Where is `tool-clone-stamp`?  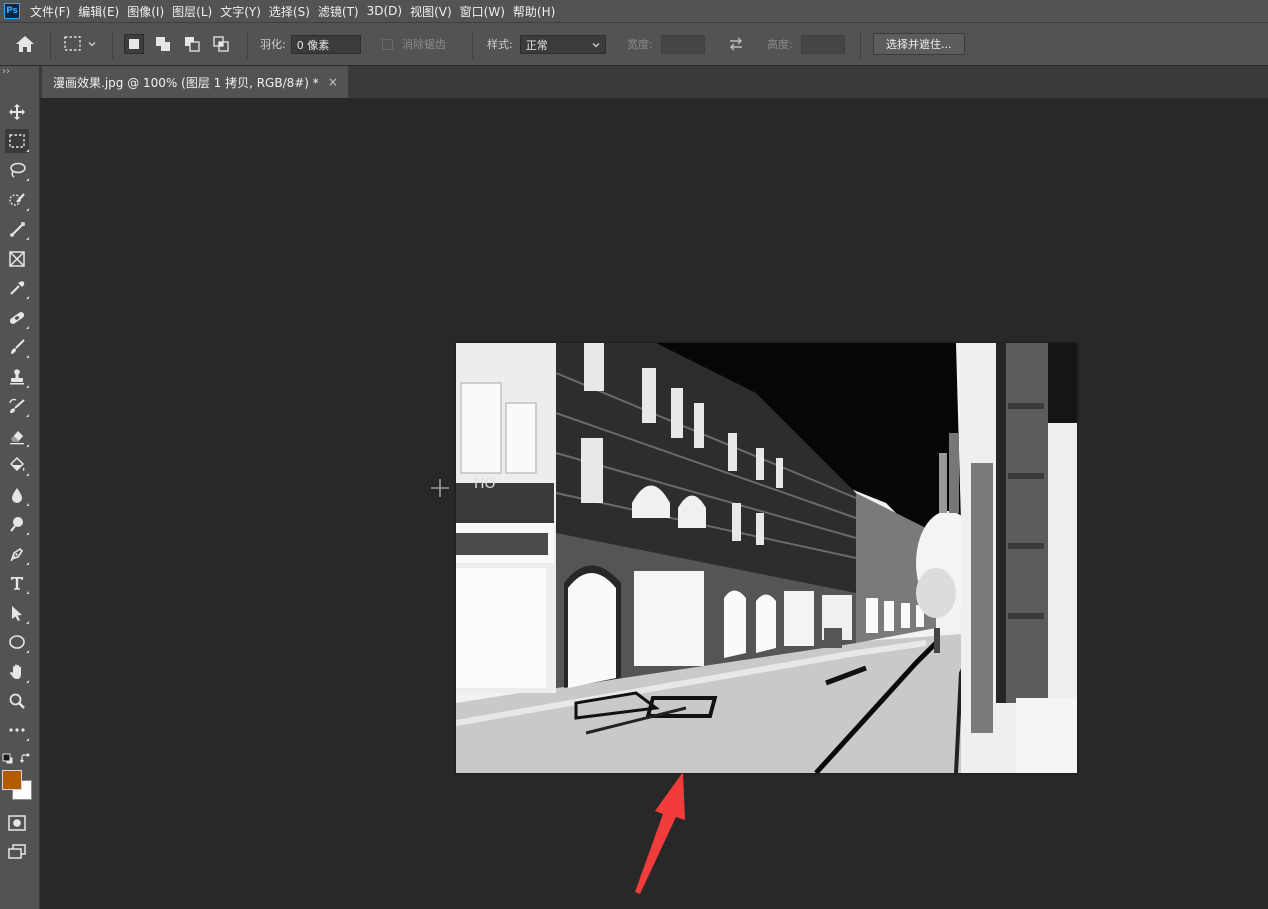 tool-clone-stamp is located at coordinates (17, 377).